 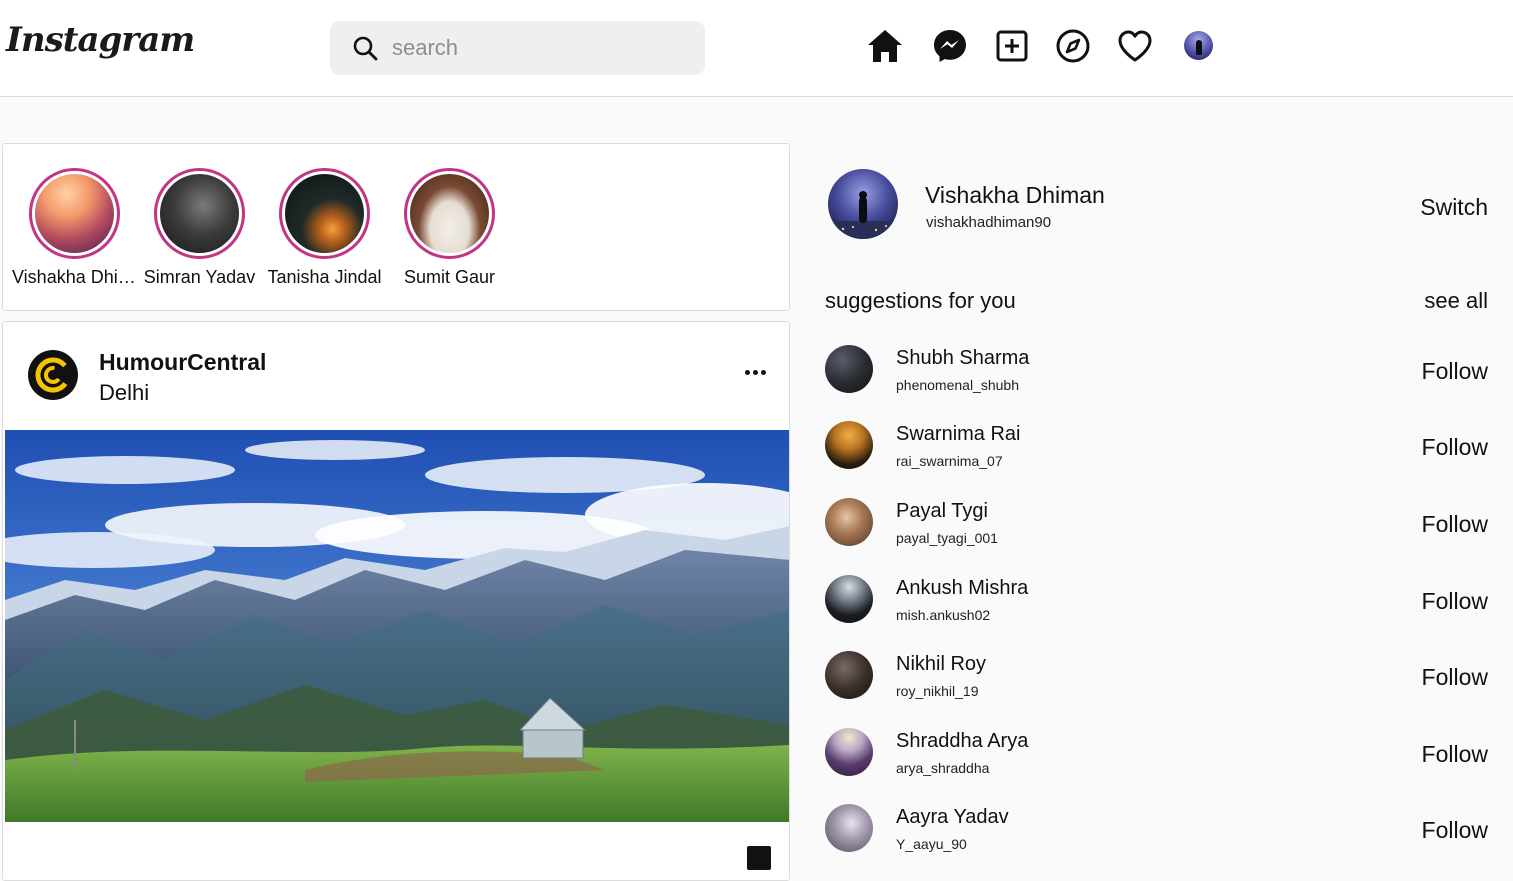 What do you see at coordinates (365, 50) in the screenshot?
I see `search-icon` at bounding box center [365, 50].